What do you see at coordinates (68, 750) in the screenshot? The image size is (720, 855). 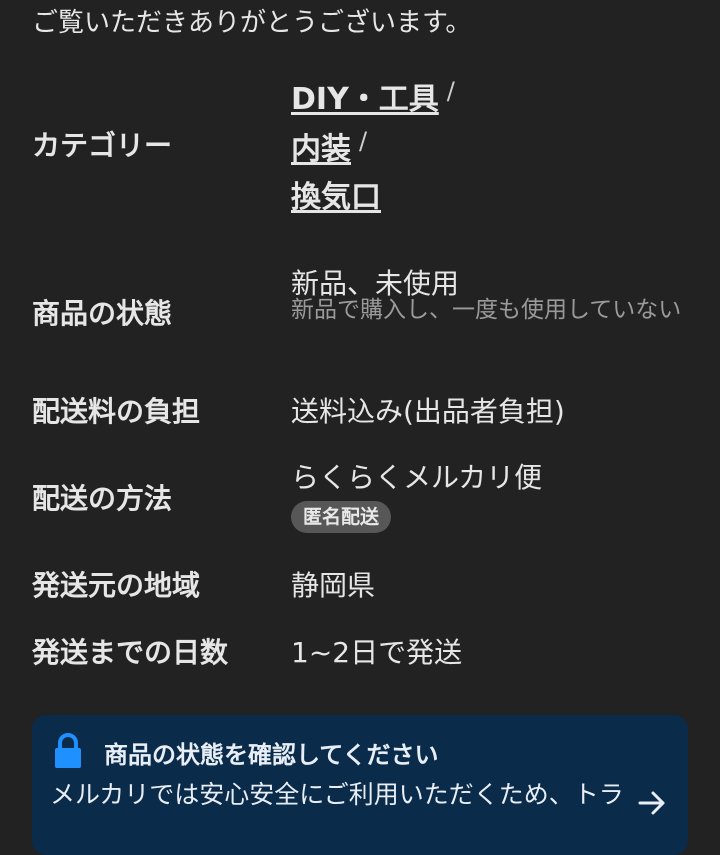 I see `lock-icon` at bounding box center [68, 750].